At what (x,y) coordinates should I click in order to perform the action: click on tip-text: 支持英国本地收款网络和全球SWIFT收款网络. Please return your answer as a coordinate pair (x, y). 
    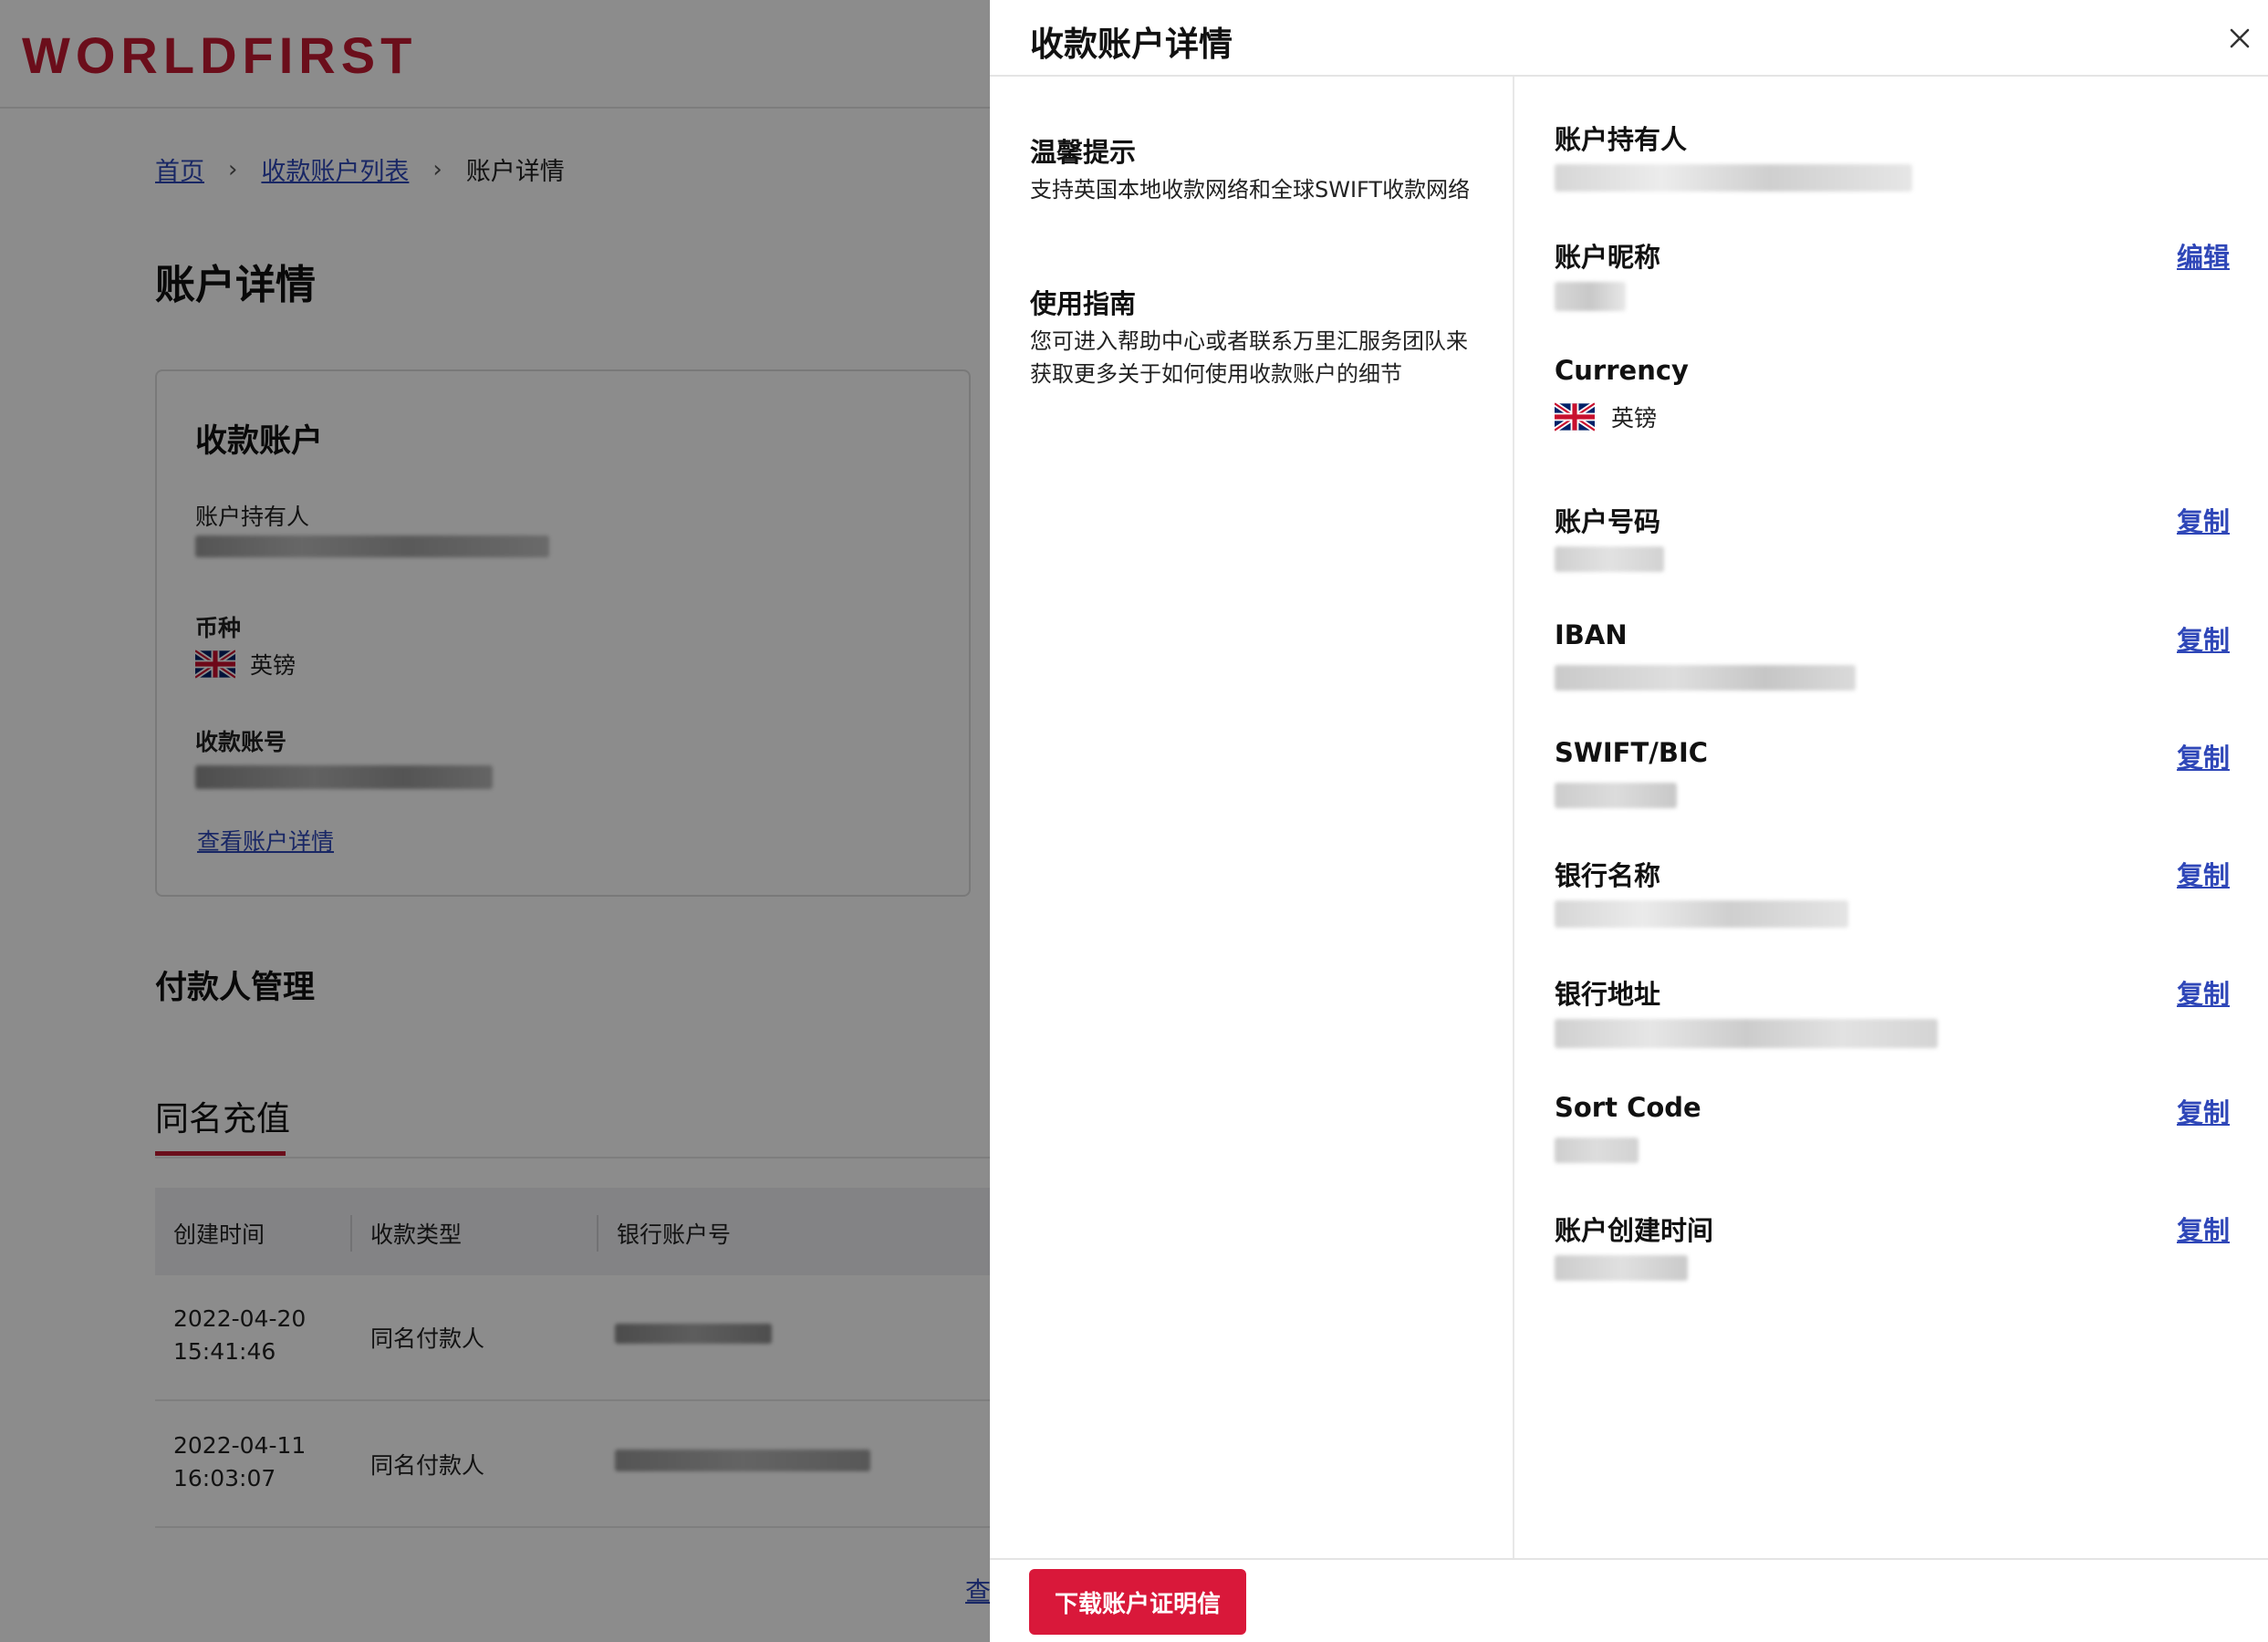
    Looking at the image, I should click on (1250, 190).